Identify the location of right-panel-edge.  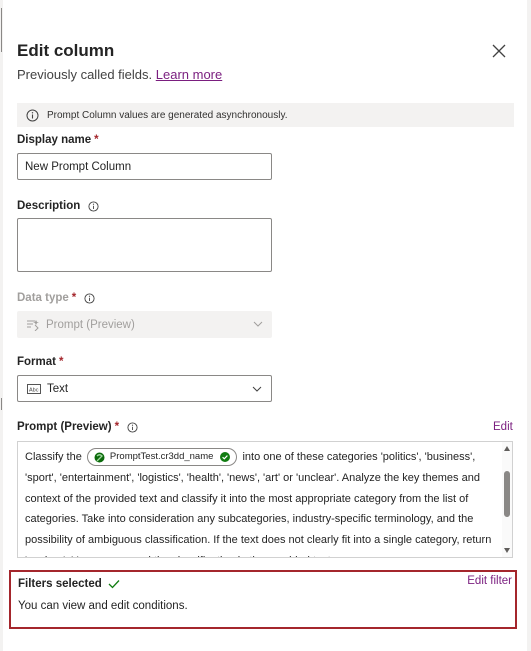
(529, 325).